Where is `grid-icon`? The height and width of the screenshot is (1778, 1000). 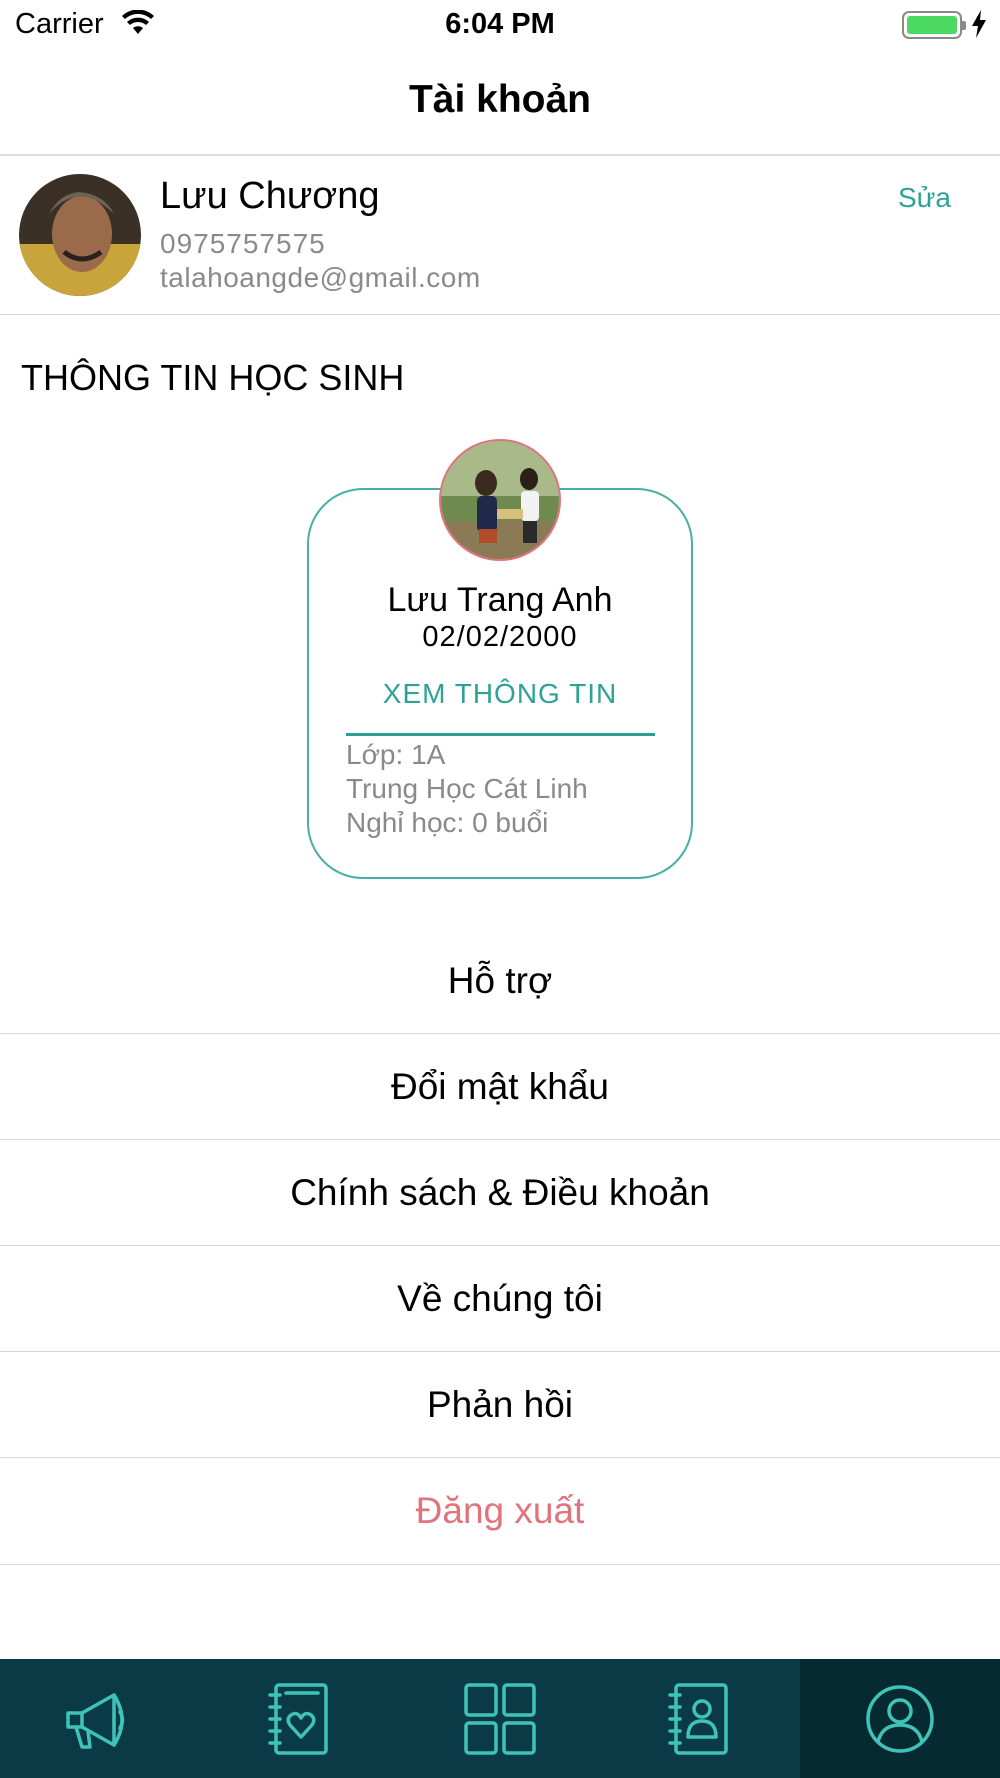
grid-icon is located at coordinates (500, 1718).